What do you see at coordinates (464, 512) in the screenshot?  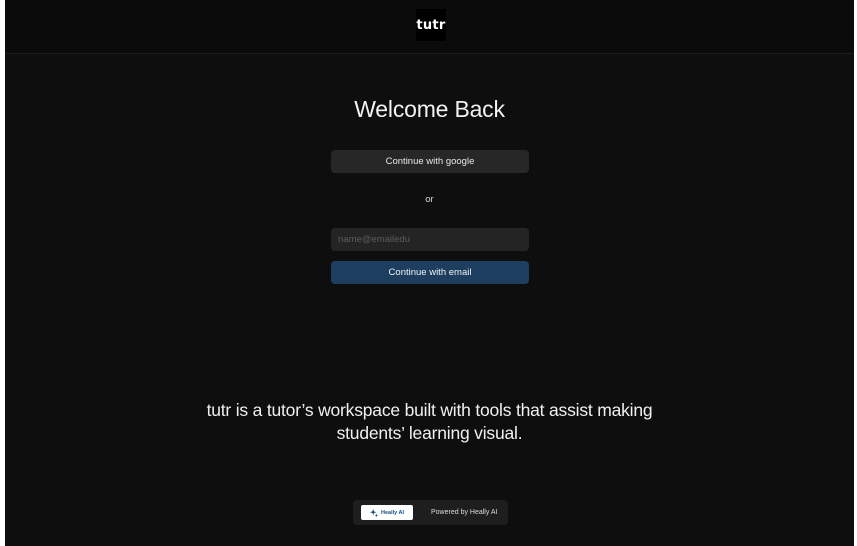 I see `powered-by-text: Powered by Heally AI` at bounding box center [464, 512].